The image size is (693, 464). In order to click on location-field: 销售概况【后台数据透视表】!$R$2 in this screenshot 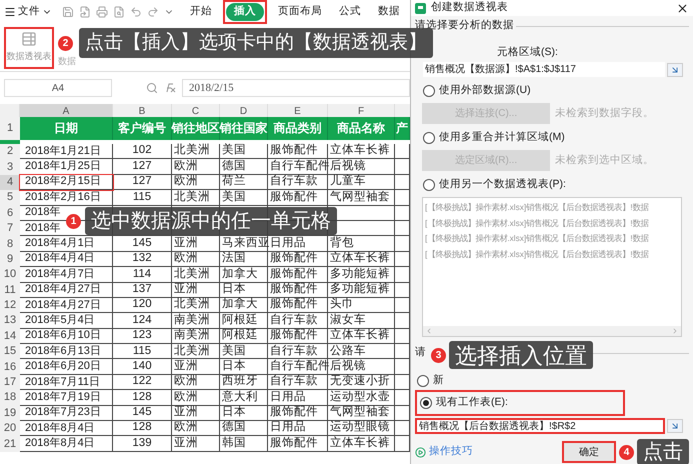, I will do `click(540, 426)`.